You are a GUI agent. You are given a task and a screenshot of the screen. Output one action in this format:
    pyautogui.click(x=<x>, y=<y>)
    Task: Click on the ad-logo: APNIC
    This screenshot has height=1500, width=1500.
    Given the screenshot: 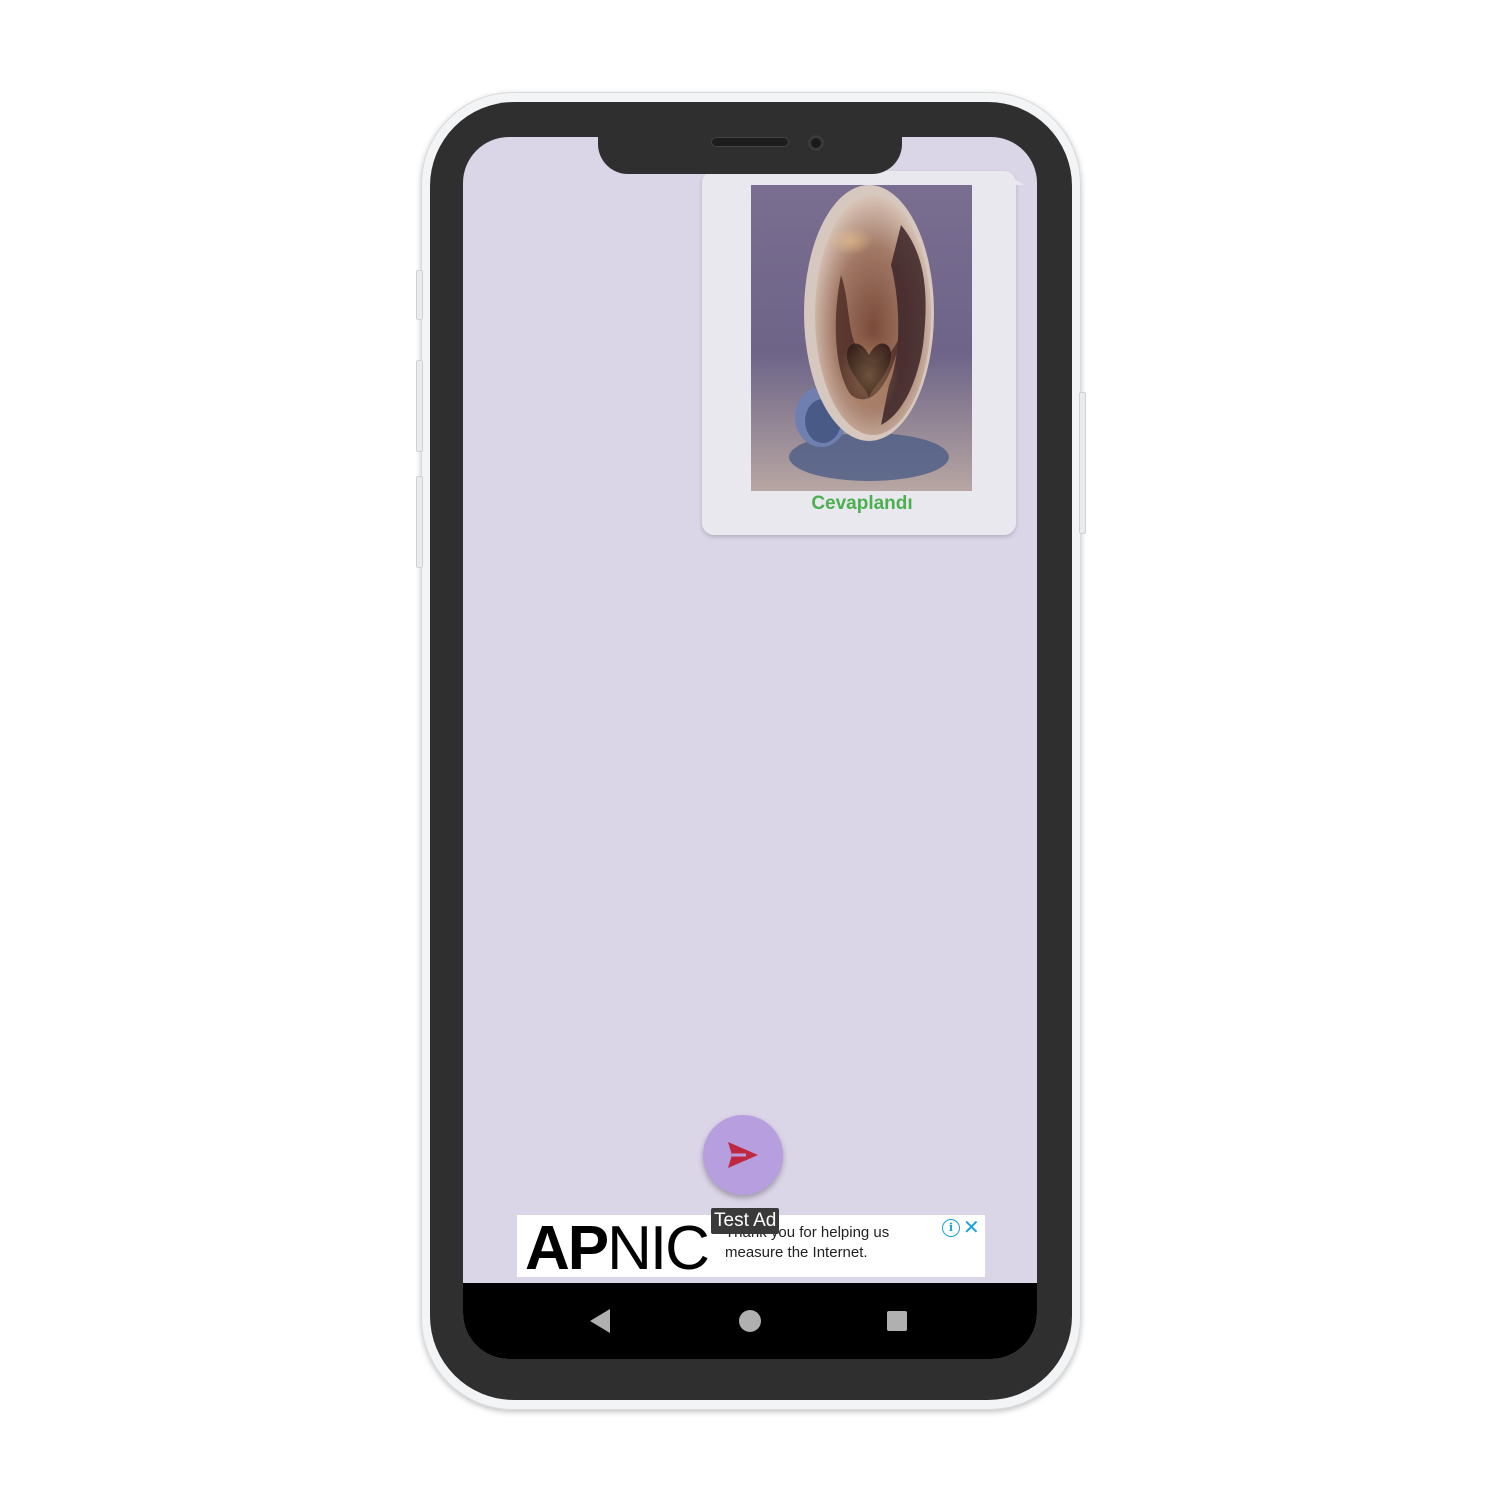 What is the action you would take?
    pyautogui.click(x=617, y=1246)
    